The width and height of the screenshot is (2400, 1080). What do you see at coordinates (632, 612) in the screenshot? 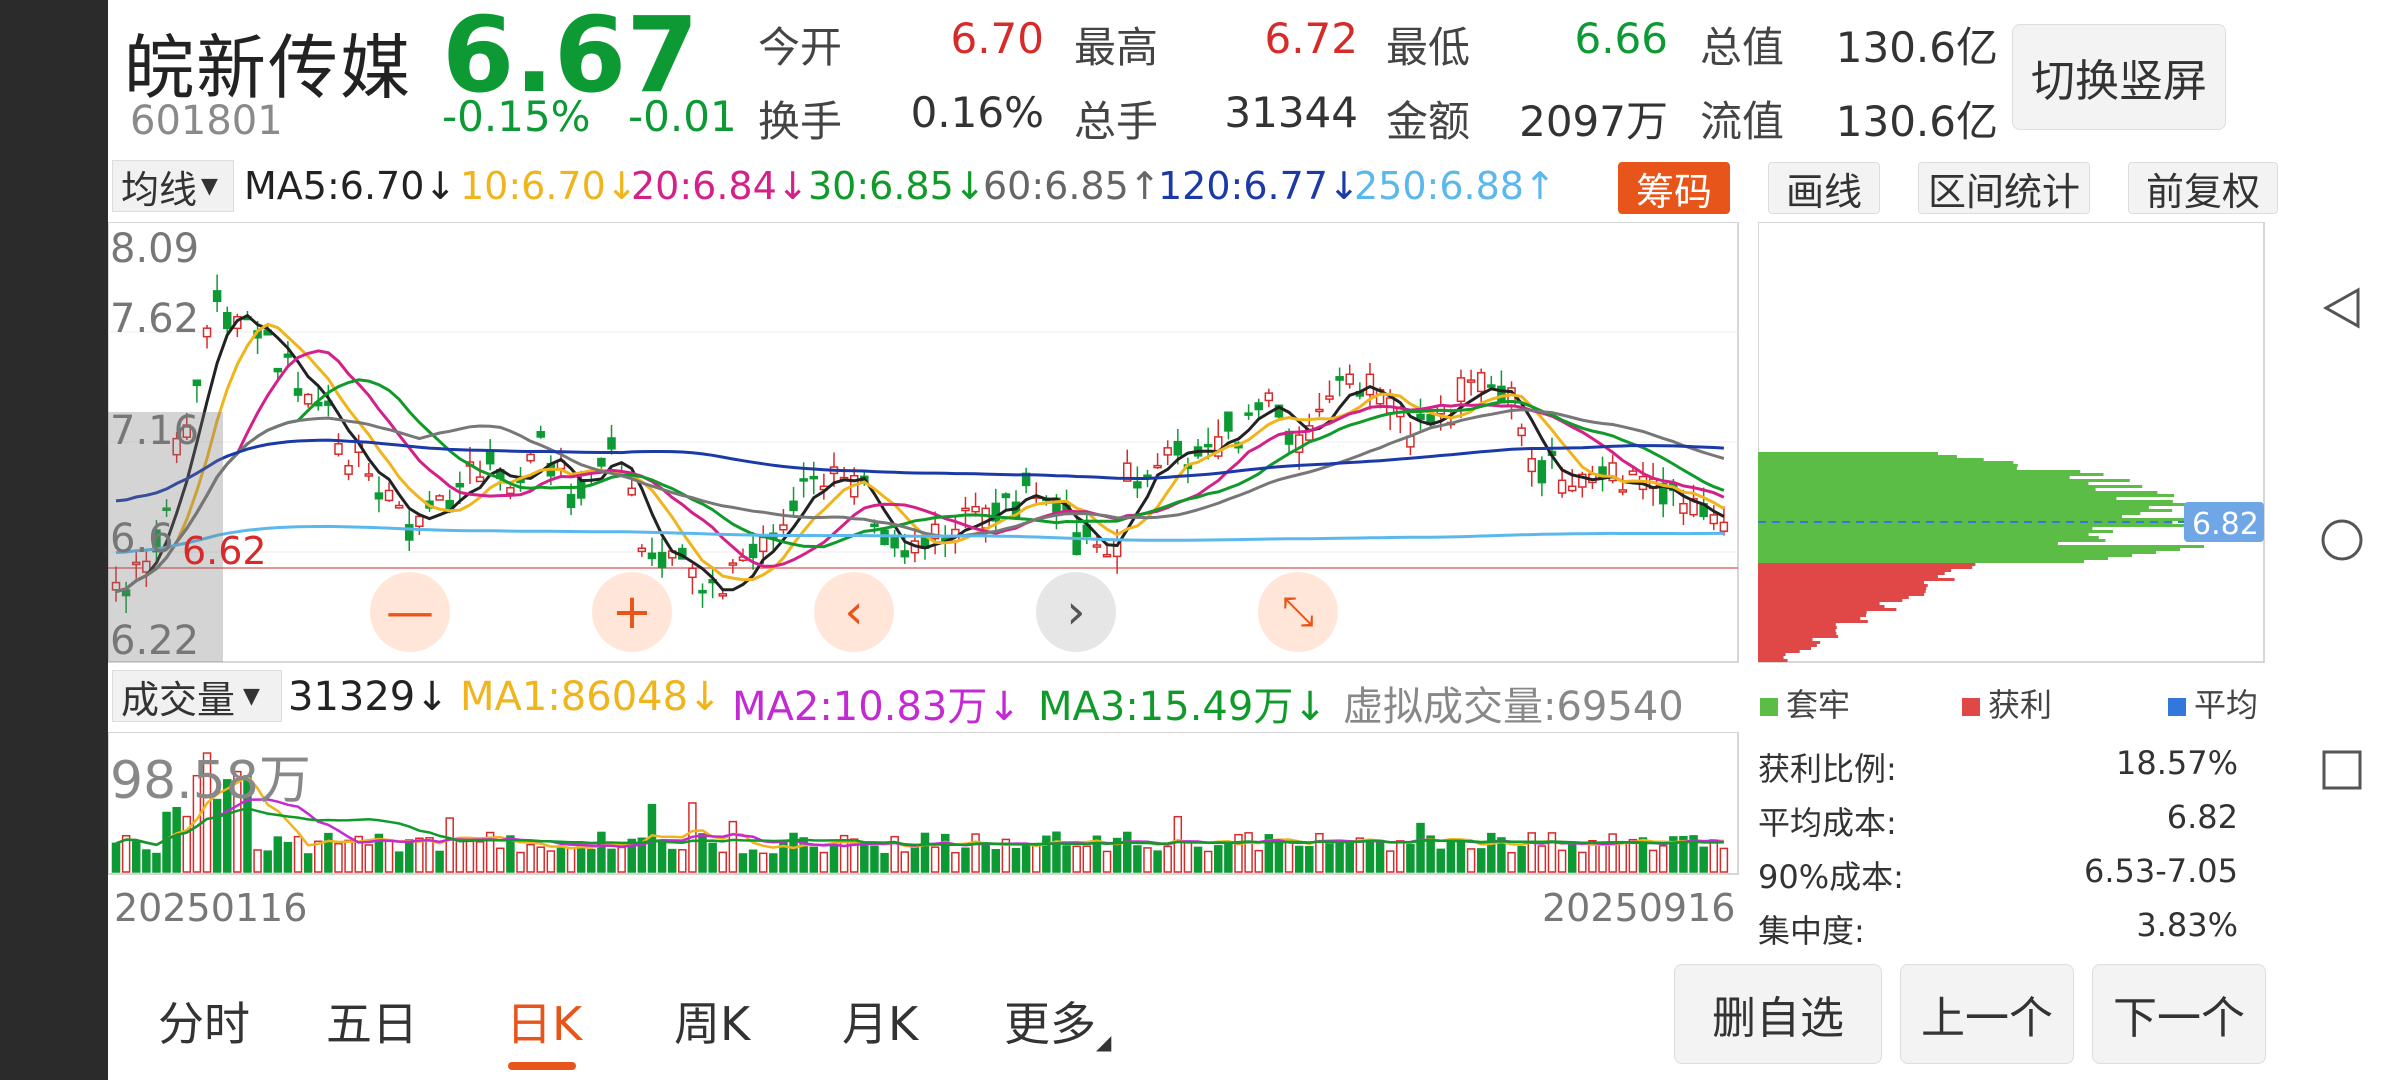
I see `zoom-in-button: +` at bounding box center [632, 612].